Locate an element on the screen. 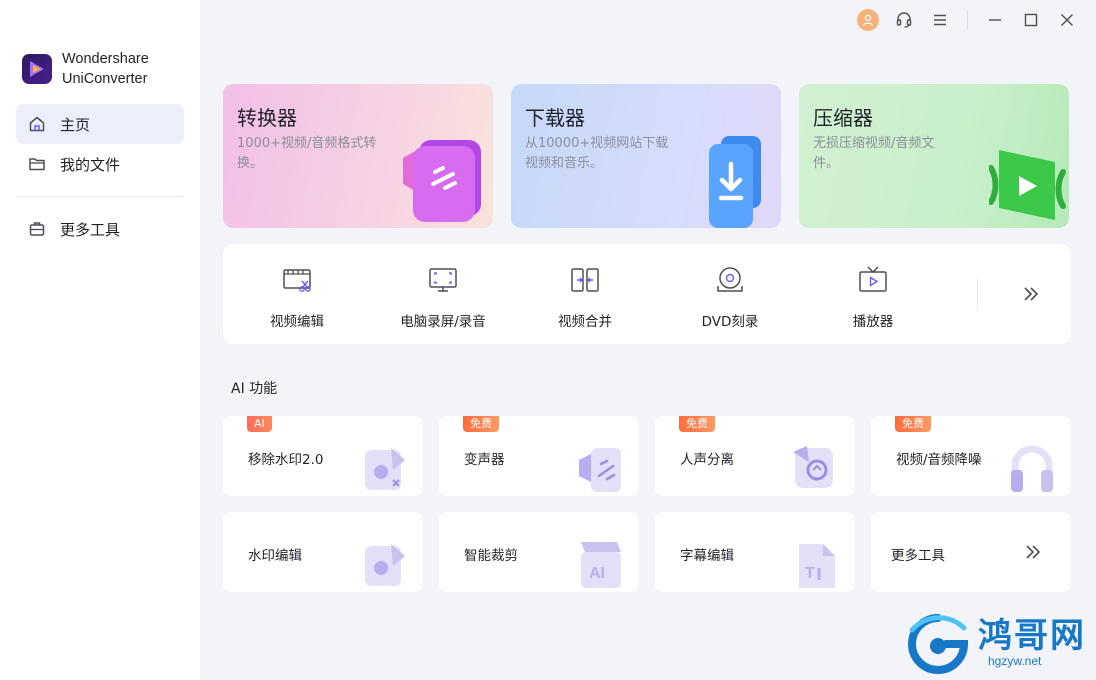 The width and height of the screenshot is (1096, 680). subtitle-editor-icon: T is located at coordinates (817, 566).